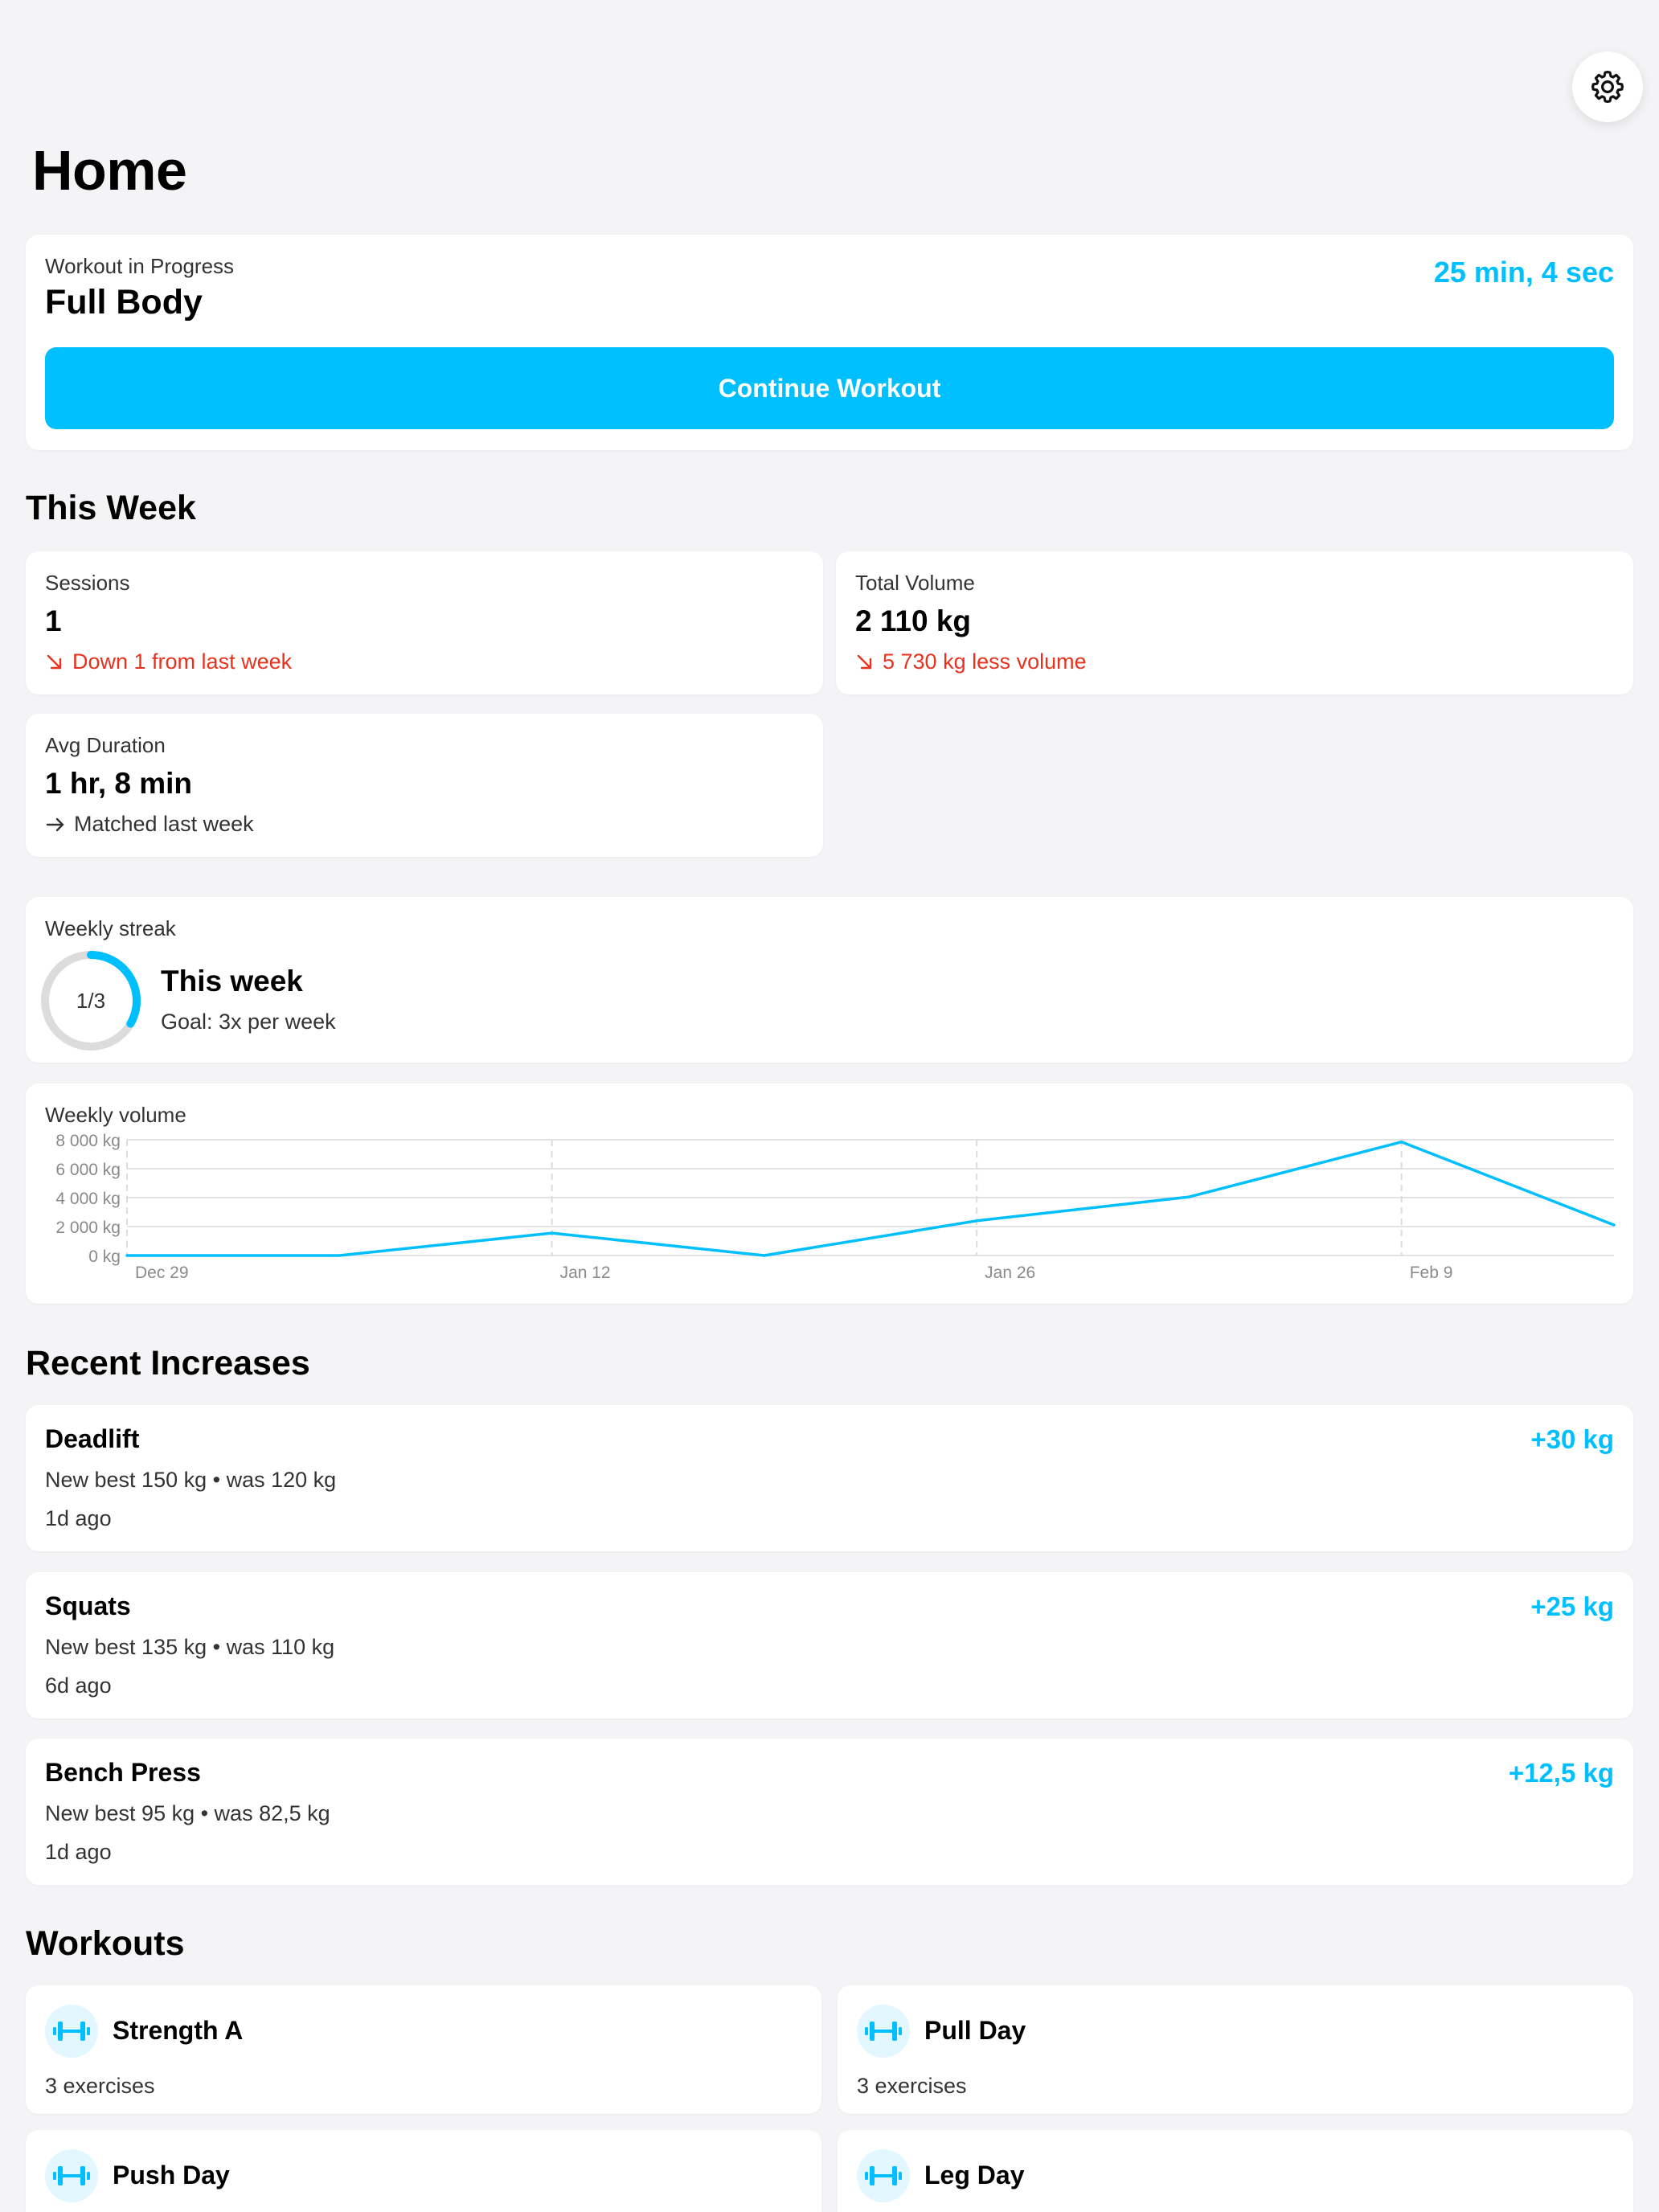  Describe the element at coordinates (974, 2175) in the screenshot. I see `workout-name: Leg Day` at that location.